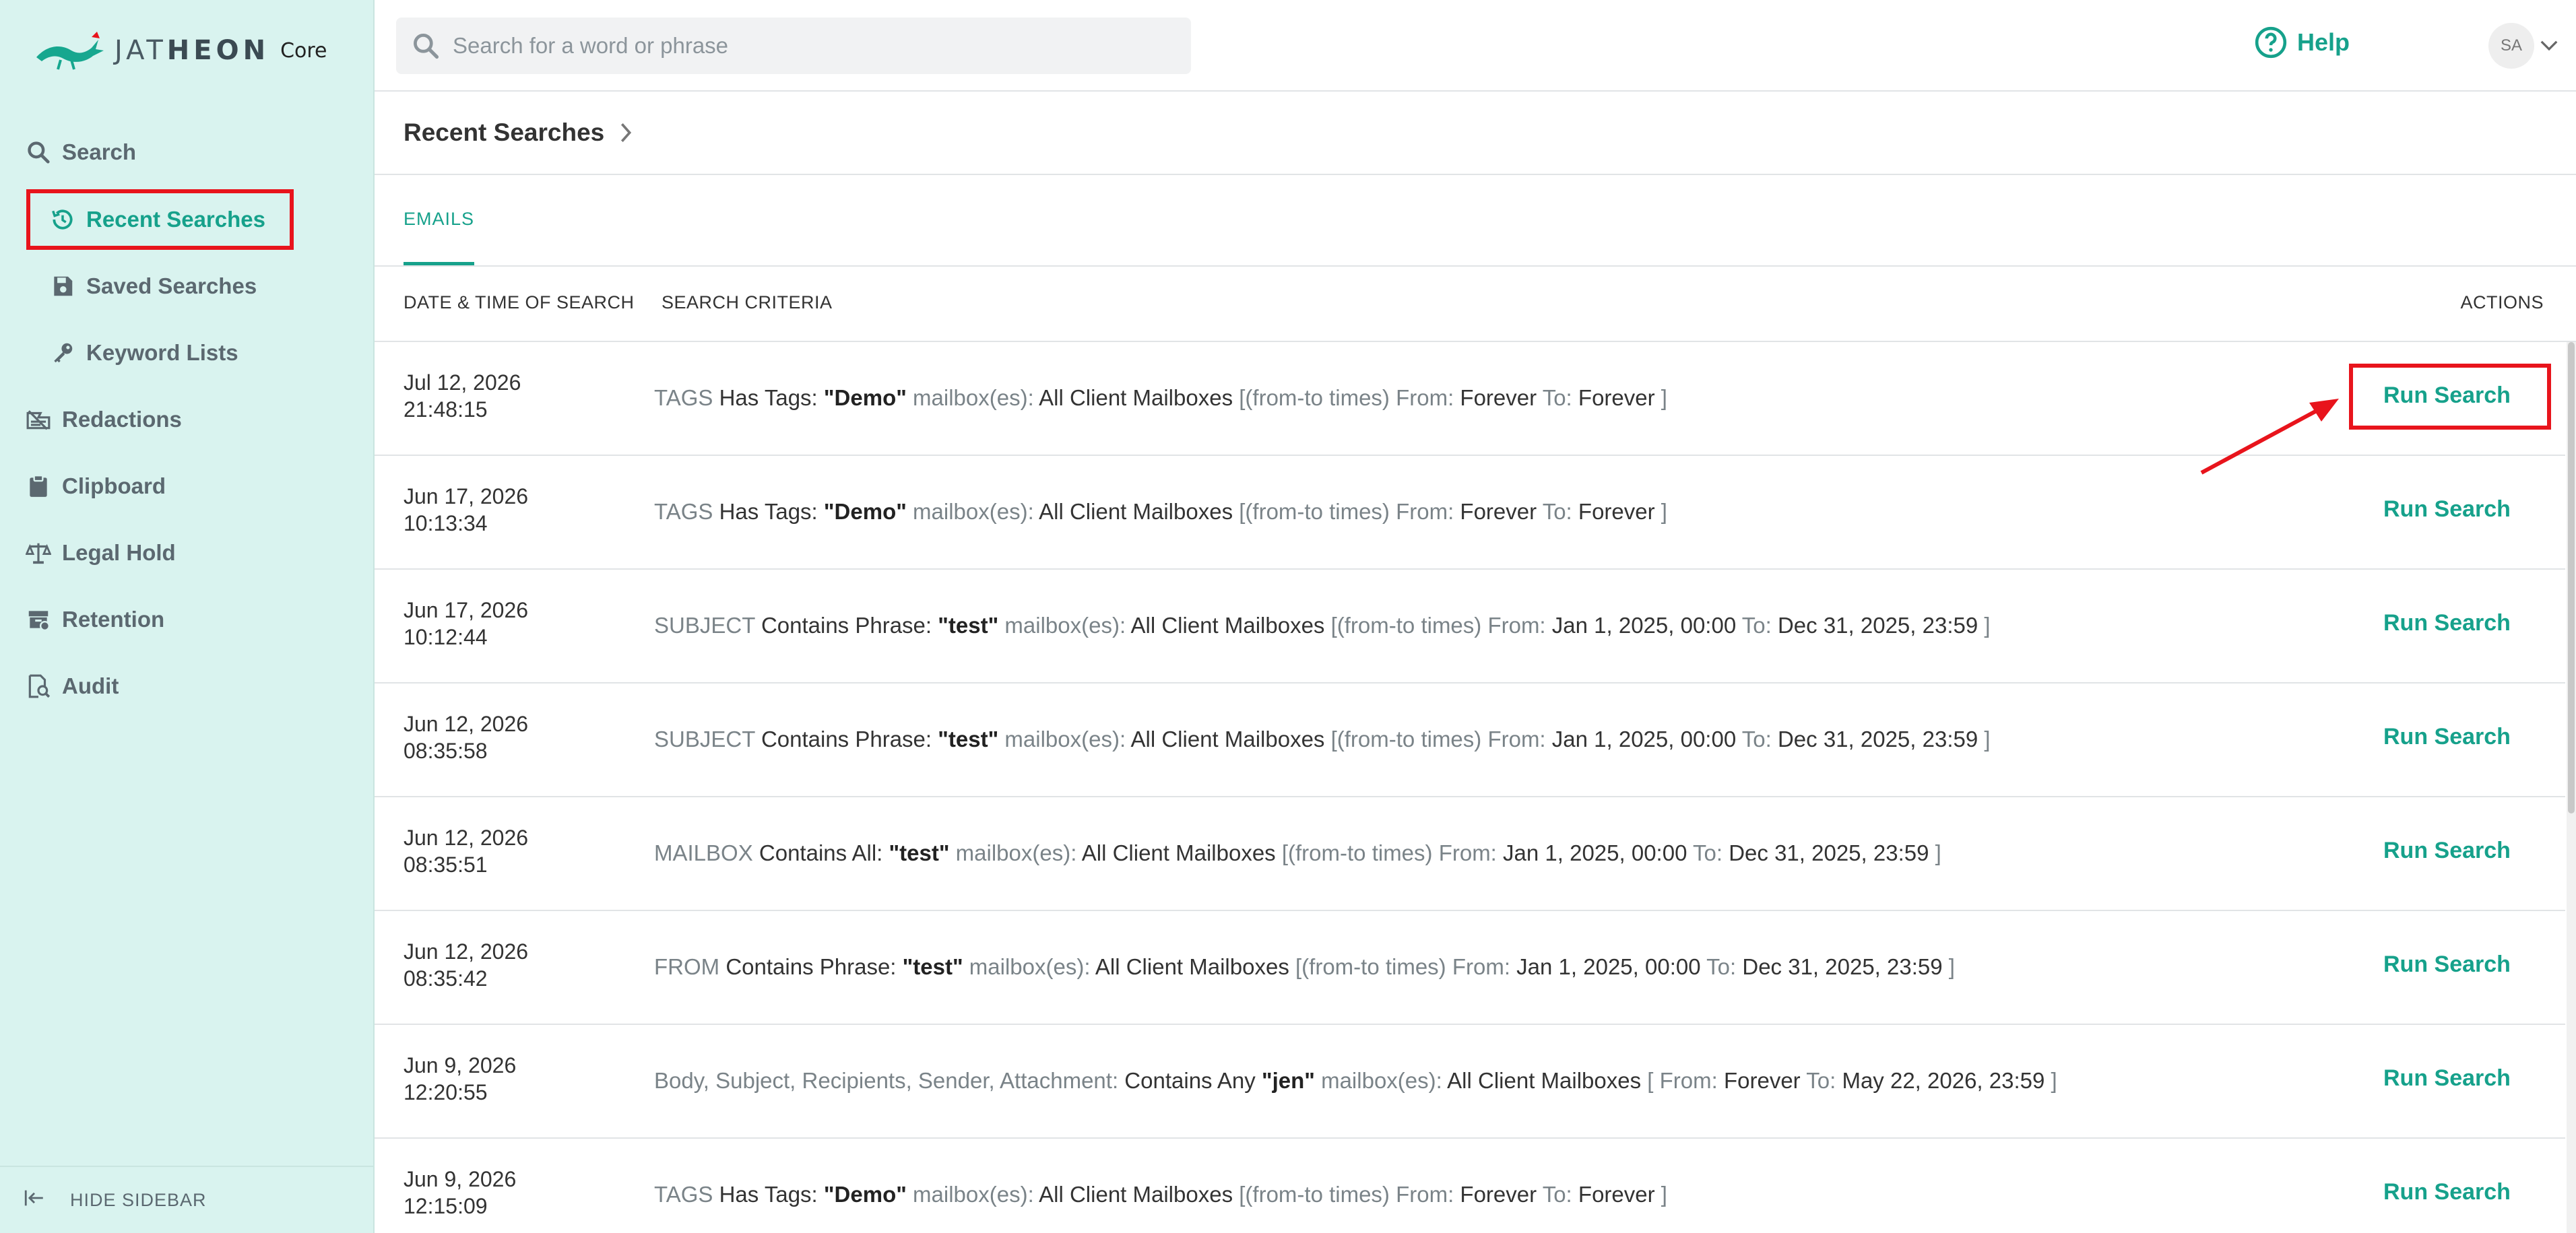  I want to click on search-datetime: Jul 12, 2026 21:48:15, so click(462, 396).